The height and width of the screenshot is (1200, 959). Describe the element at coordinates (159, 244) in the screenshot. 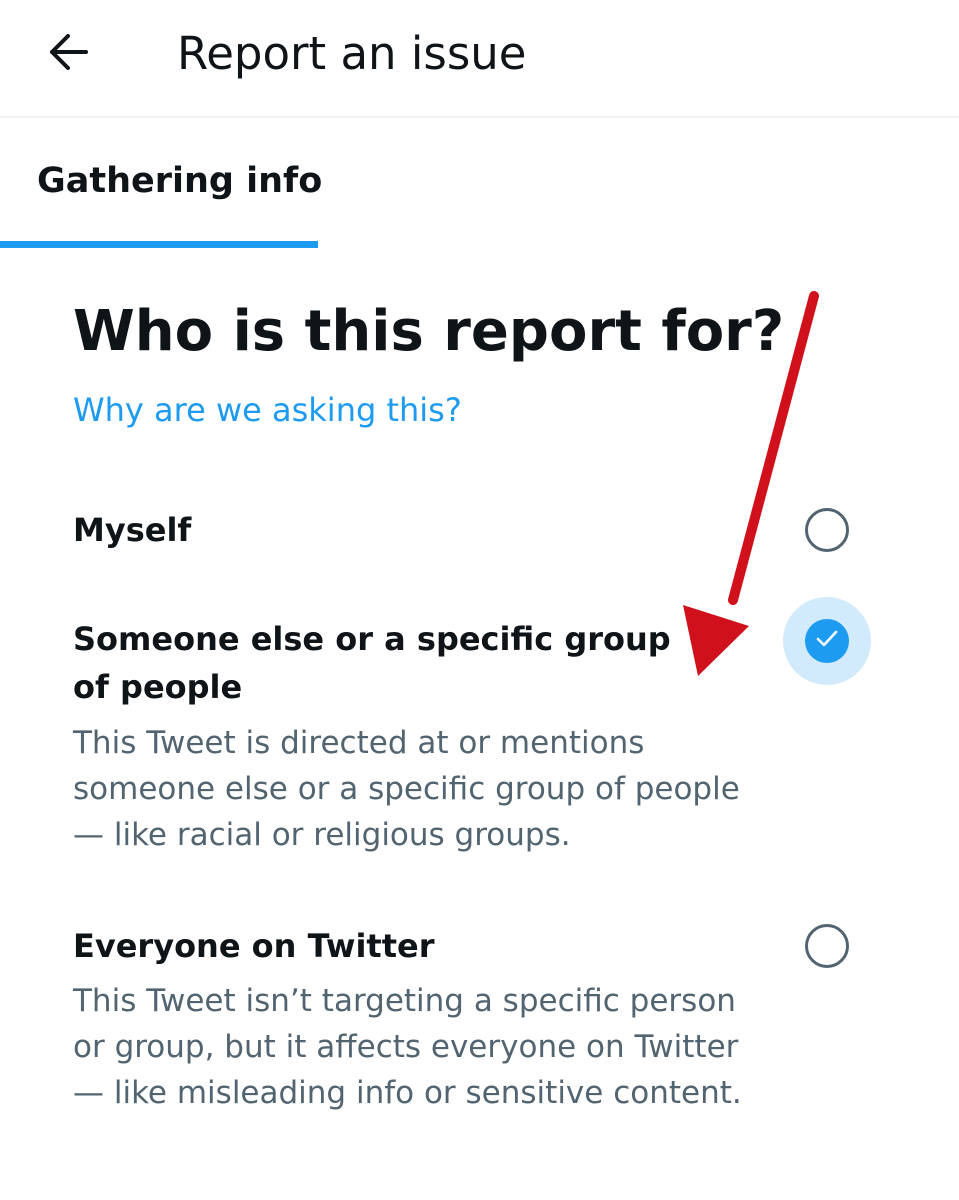

I see `active-tab-indicator` at that location.